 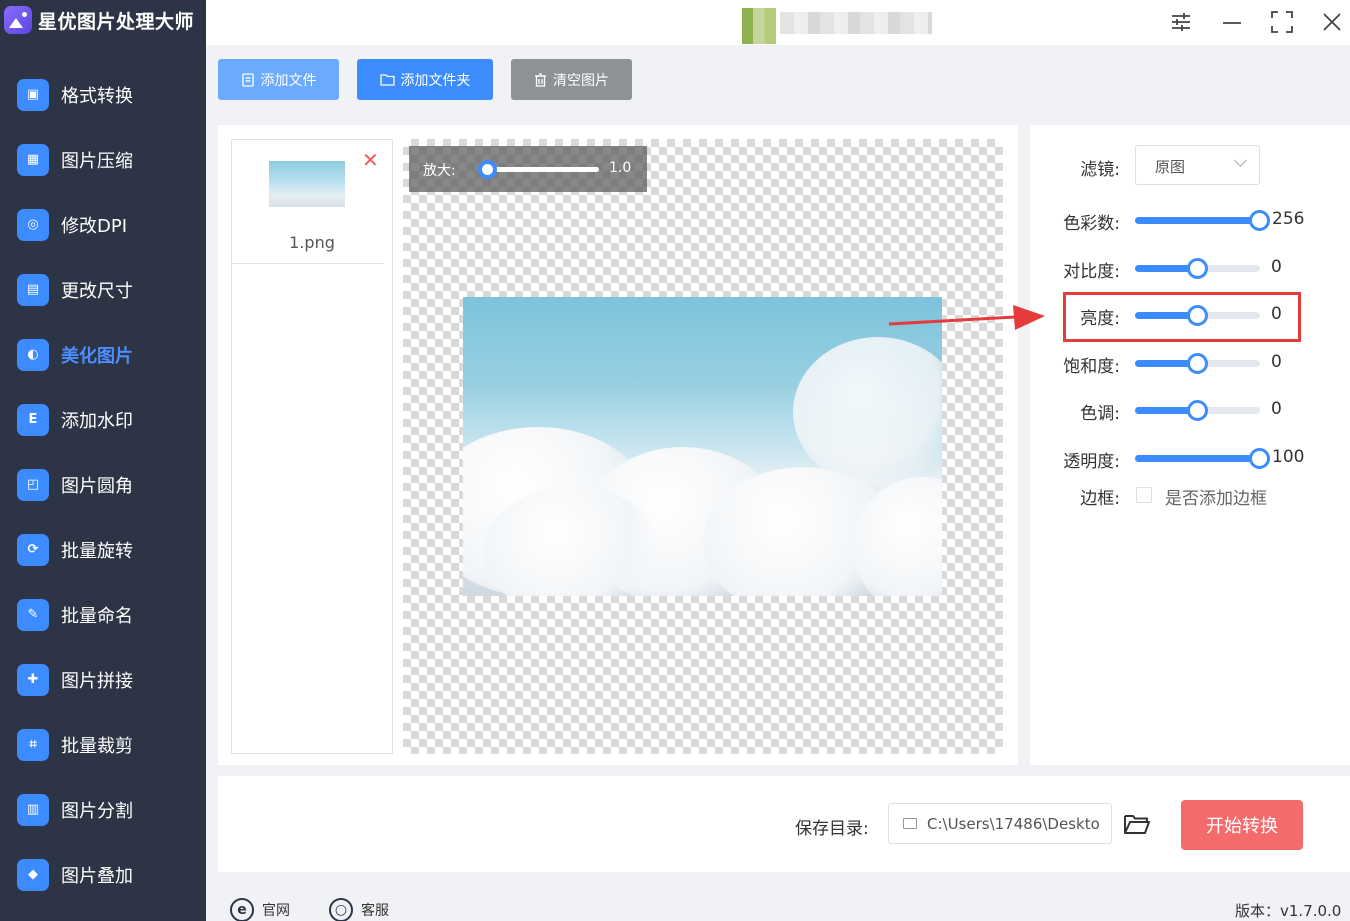 What do you see at coordinates (242, 909) in the screenshot?
I see `browser-icon: e` at bounding box center [242, 909].